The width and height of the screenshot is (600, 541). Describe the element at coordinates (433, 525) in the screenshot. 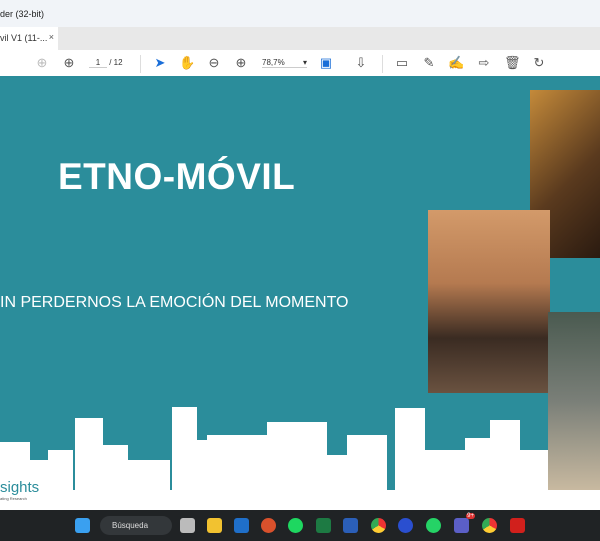

I see `whatsapp-icon` at that location.